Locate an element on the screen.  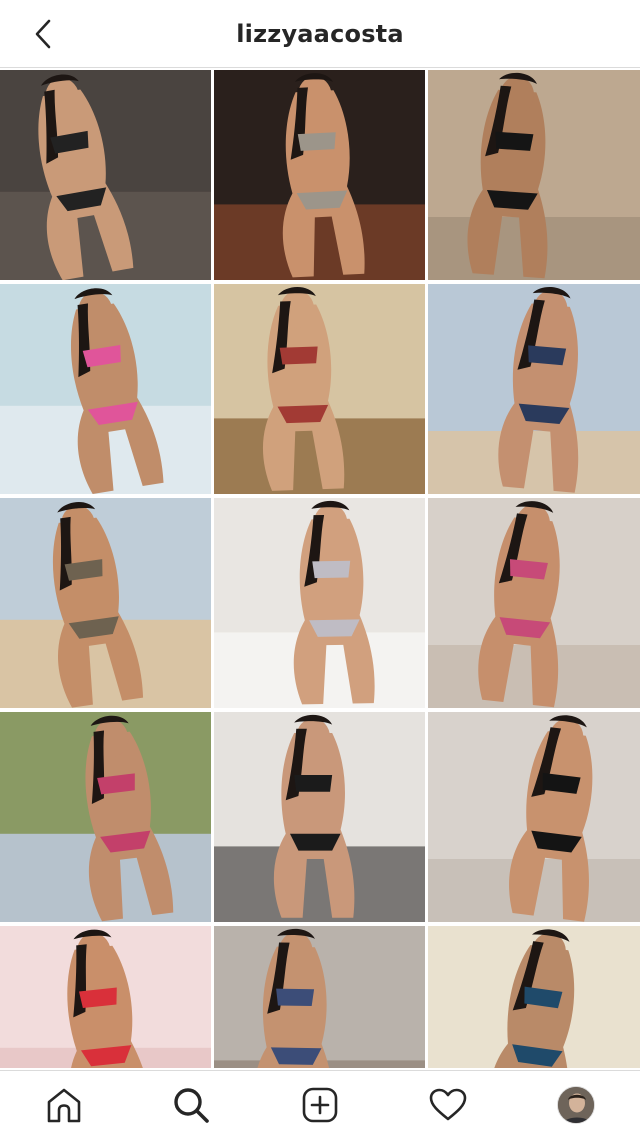
search-icon is located at coordinates (191, 1105).